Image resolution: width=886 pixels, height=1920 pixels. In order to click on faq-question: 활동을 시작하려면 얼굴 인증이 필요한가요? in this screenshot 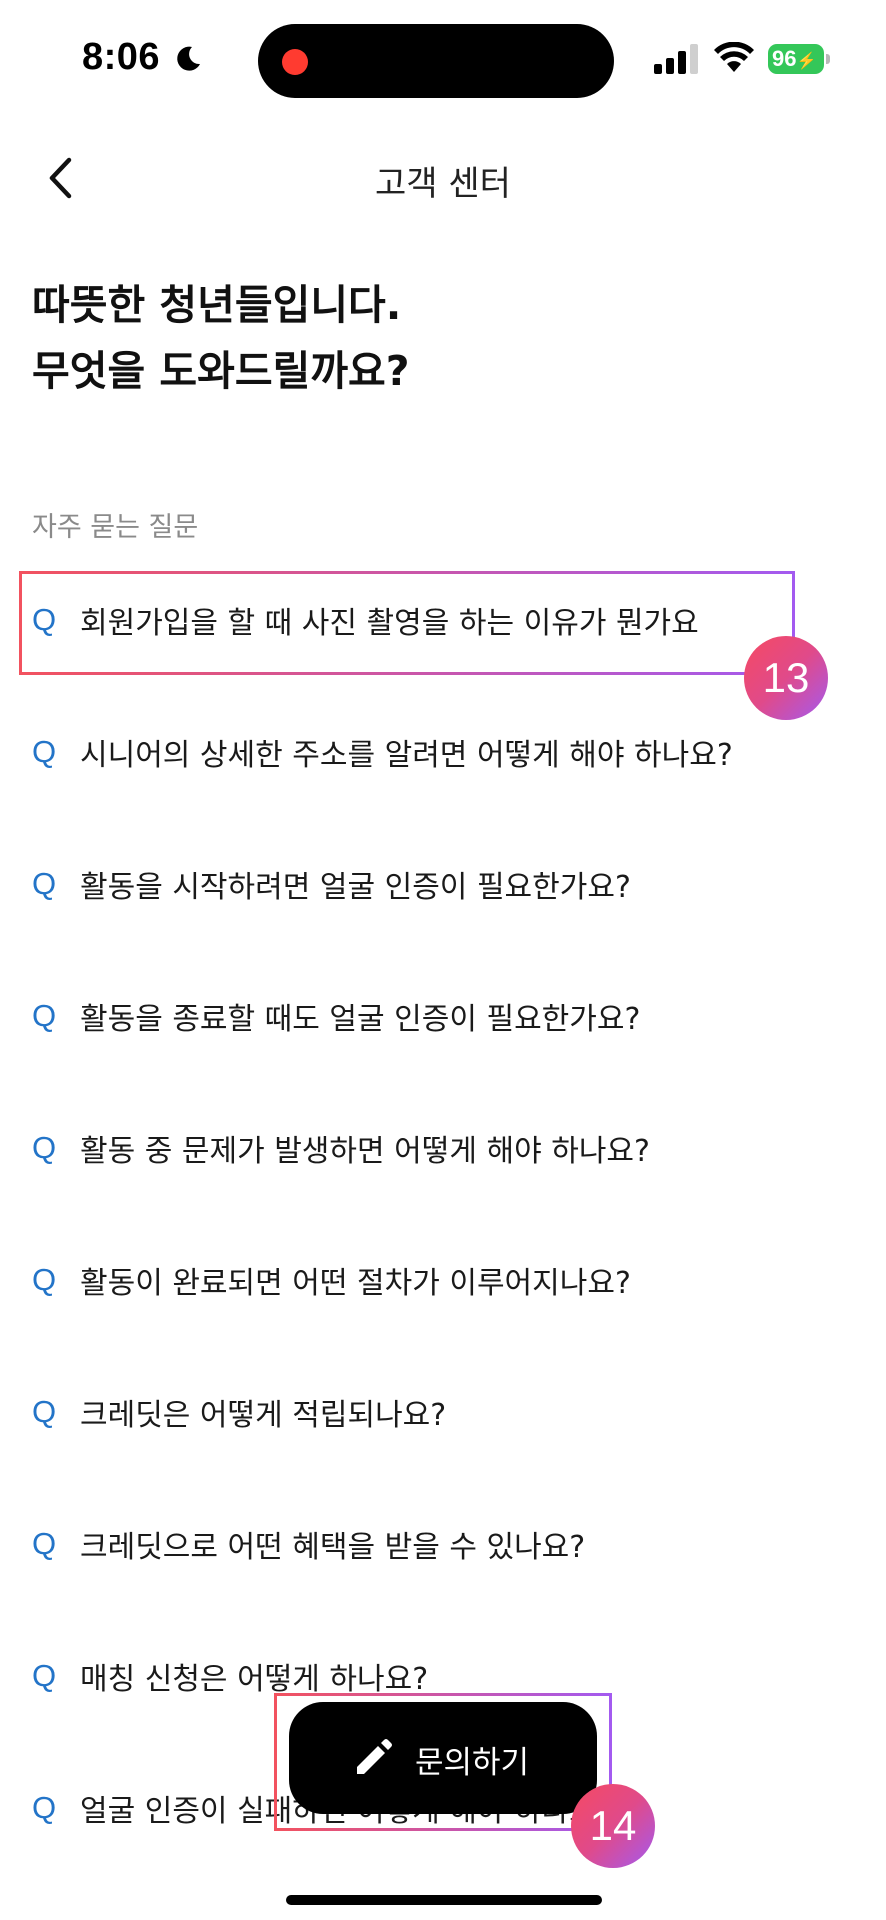, I will do `click(355, 887)`.